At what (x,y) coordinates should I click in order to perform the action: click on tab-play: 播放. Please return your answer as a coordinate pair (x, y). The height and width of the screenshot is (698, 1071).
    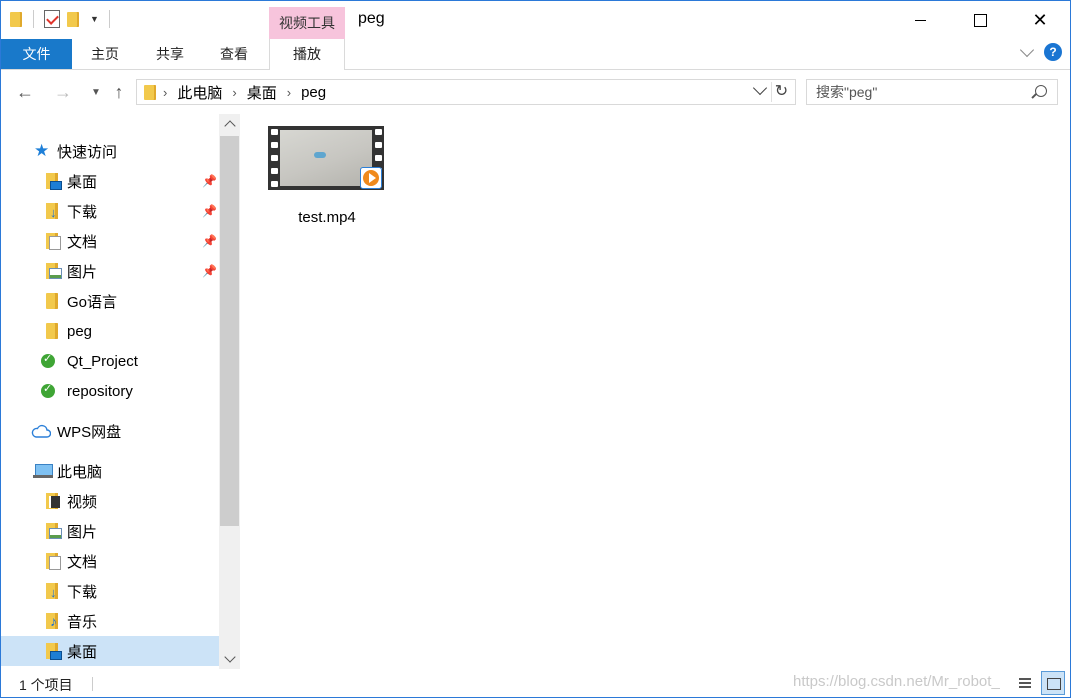
    Looking at the image, I should click on (307, 54).